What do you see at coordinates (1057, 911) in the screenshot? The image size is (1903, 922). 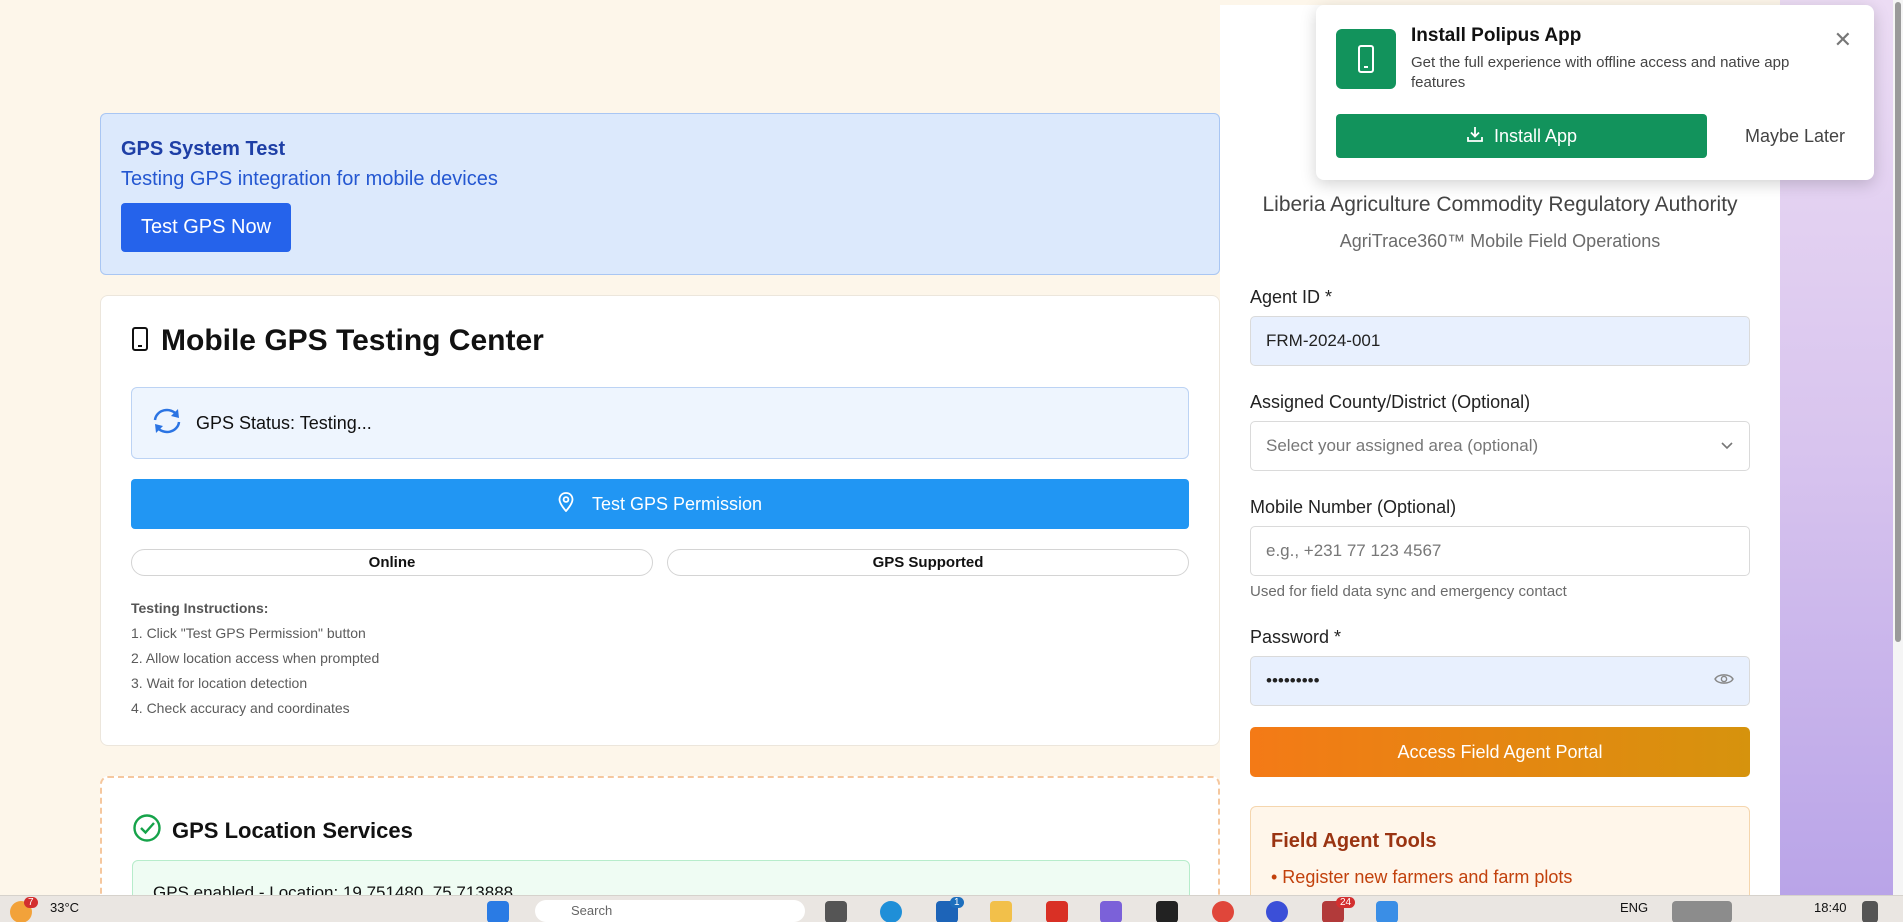 I see `gmail-icon` at bounding box center [1057, 911].